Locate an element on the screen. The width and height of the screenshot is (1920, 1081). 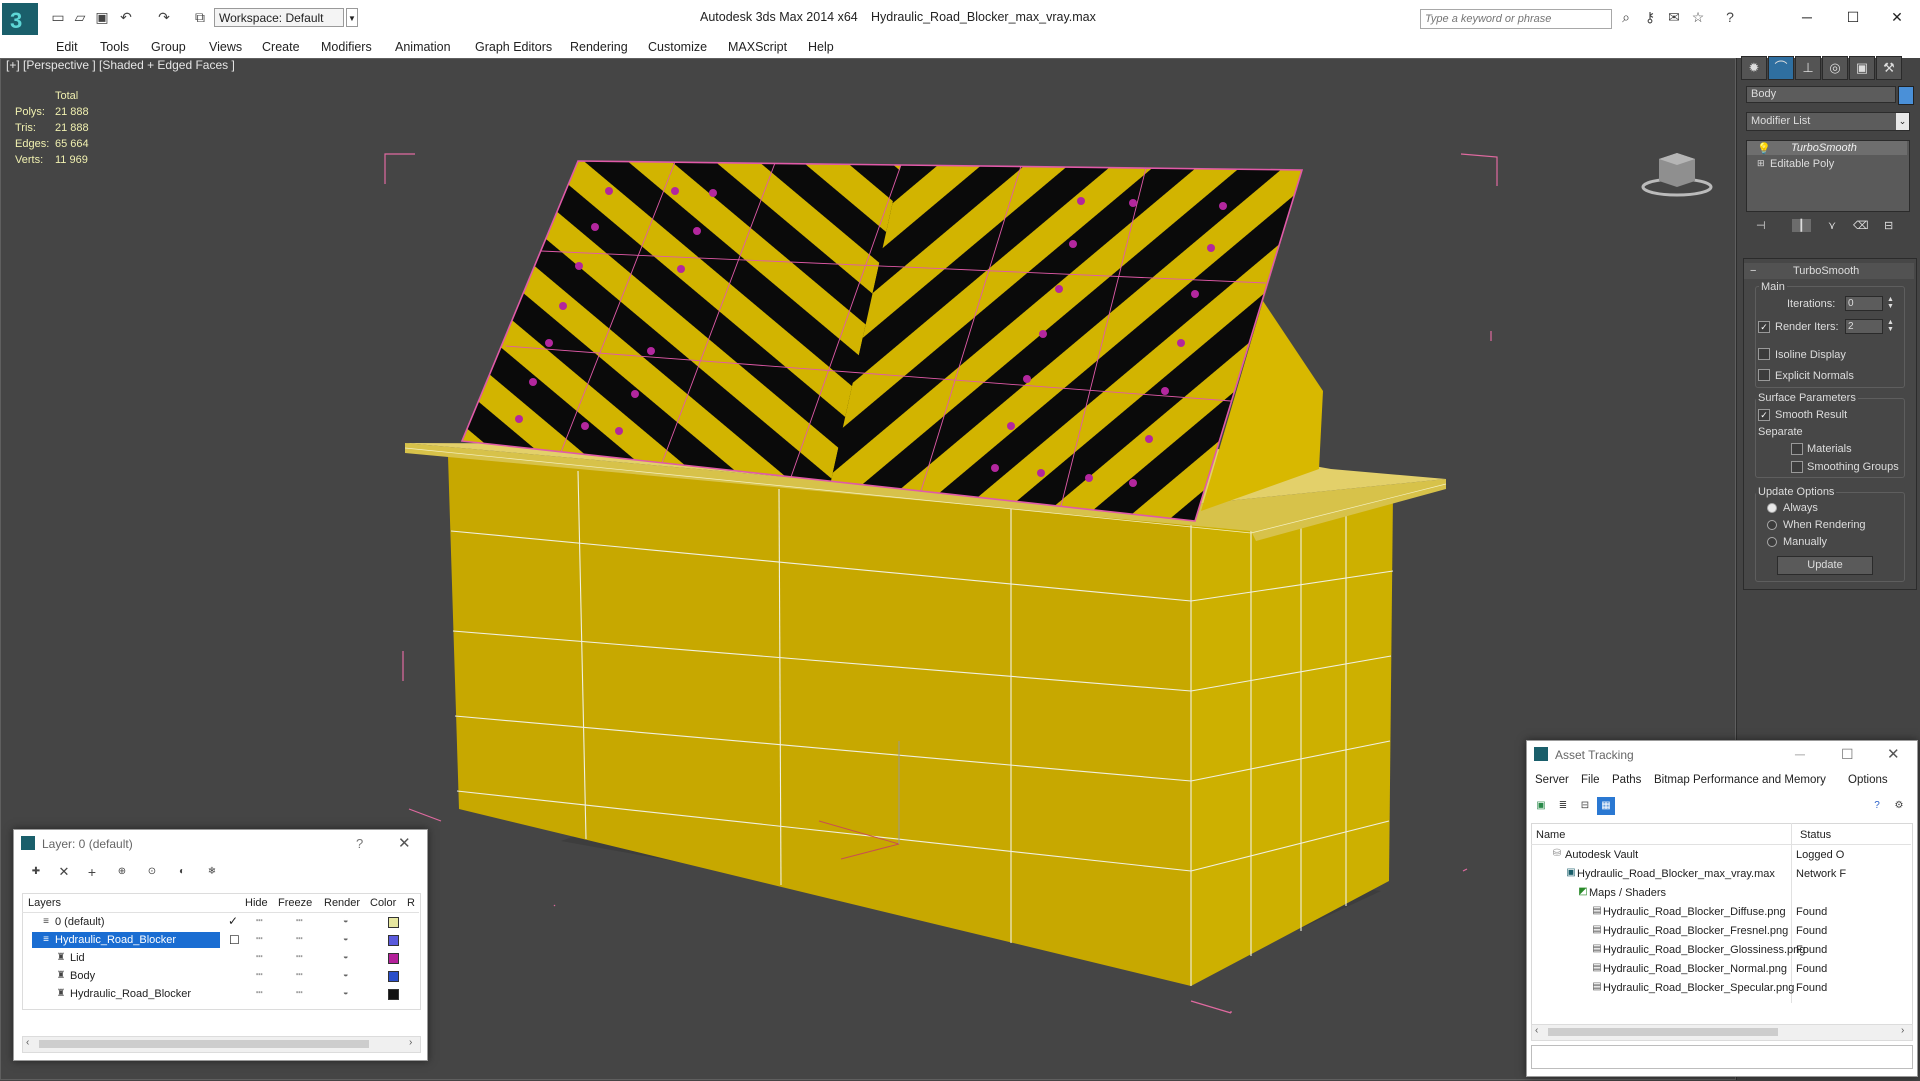
asset-hscrollbar: ‹ › is located at coordinates (1722, 1032).